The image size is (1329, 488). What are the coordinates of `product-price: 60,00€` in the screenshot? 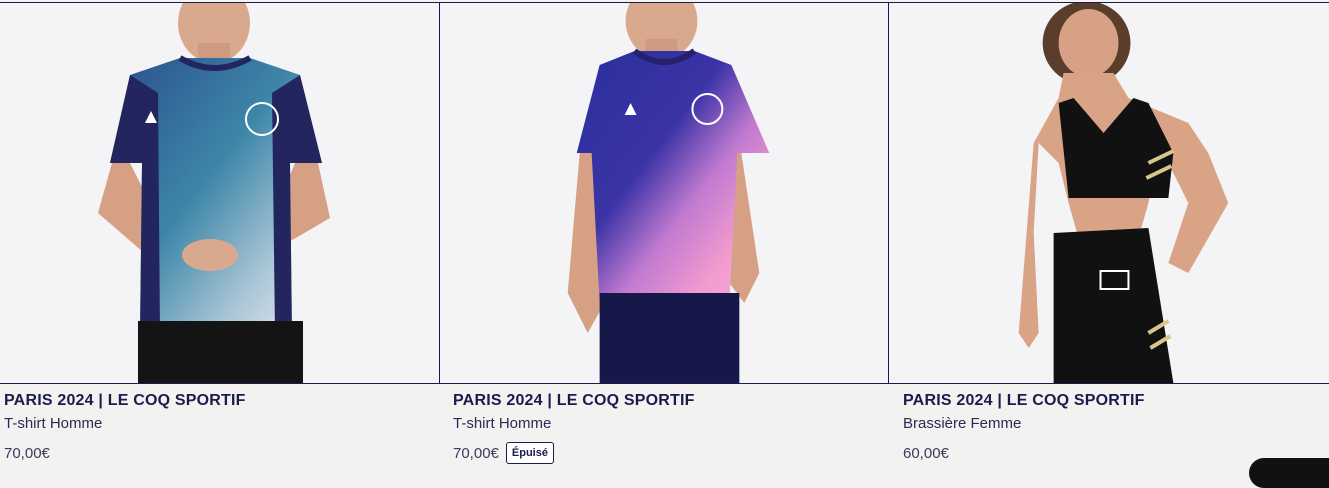 It's located at (926, 453).